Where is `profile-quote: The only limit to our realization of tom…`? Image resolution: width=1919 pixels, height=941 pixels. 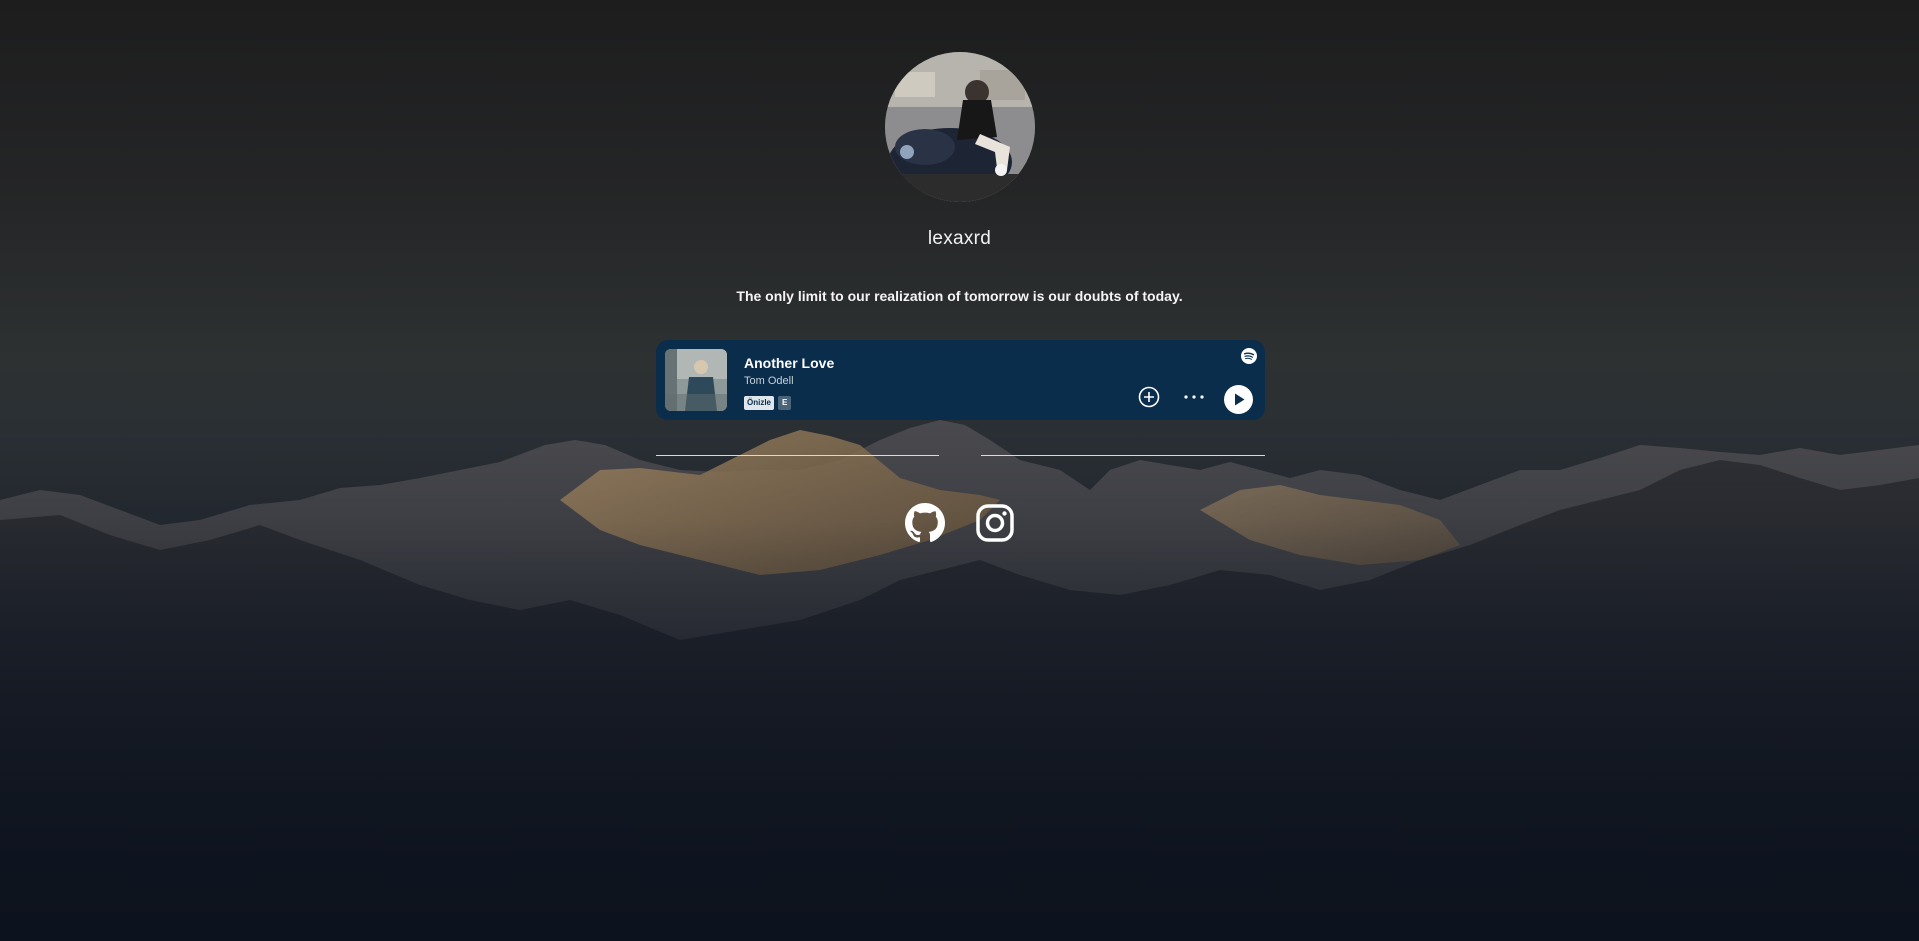 profile-quote: The only limit to our realization of tom… is located at coordinates (959, 296).